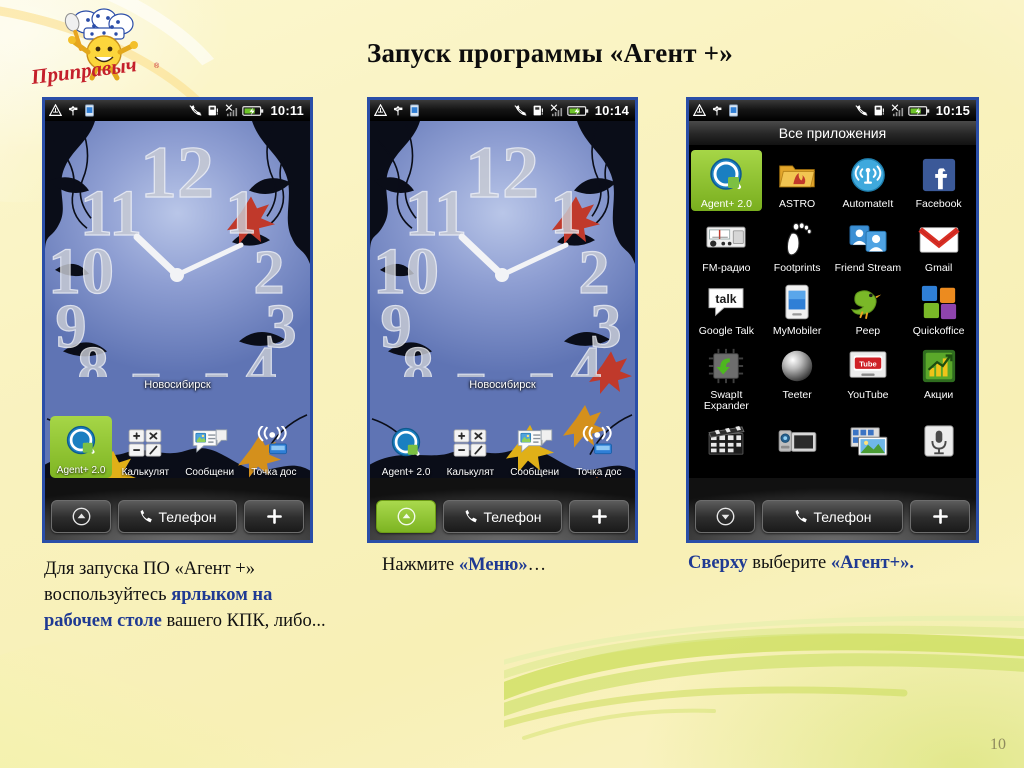 The image size is (1024, 768). I want to click on app-drawer-up-icon, so click(406, 516).